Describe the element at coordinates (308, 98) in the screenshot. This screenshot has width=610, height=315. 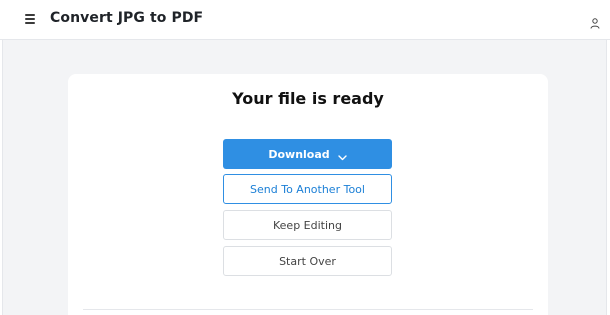
I see `result-heading: Your file is ready` at that location.